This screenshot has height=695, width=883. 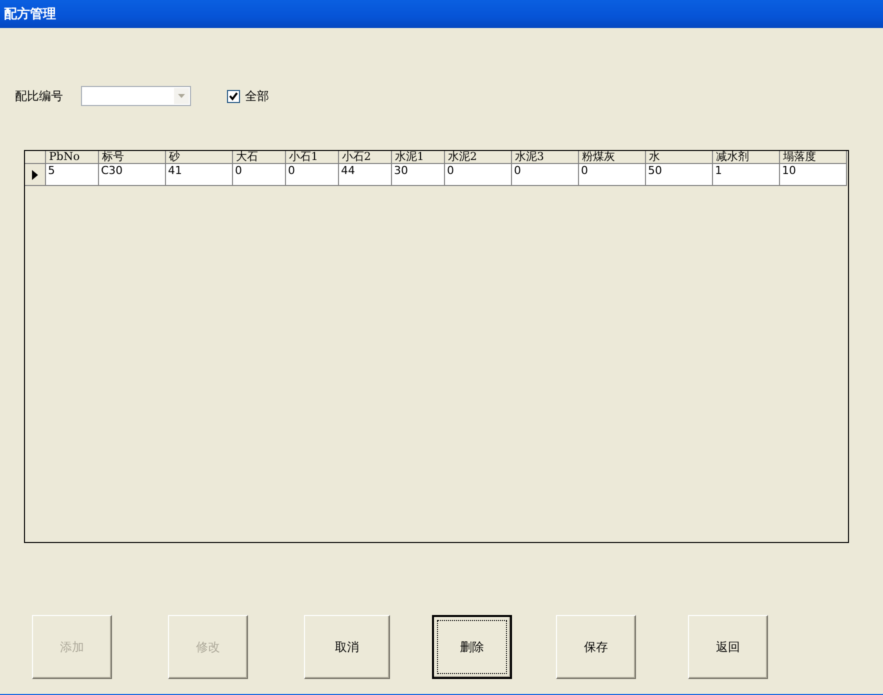 I want to click on table-cell: 44, so click(x=365, y=175).